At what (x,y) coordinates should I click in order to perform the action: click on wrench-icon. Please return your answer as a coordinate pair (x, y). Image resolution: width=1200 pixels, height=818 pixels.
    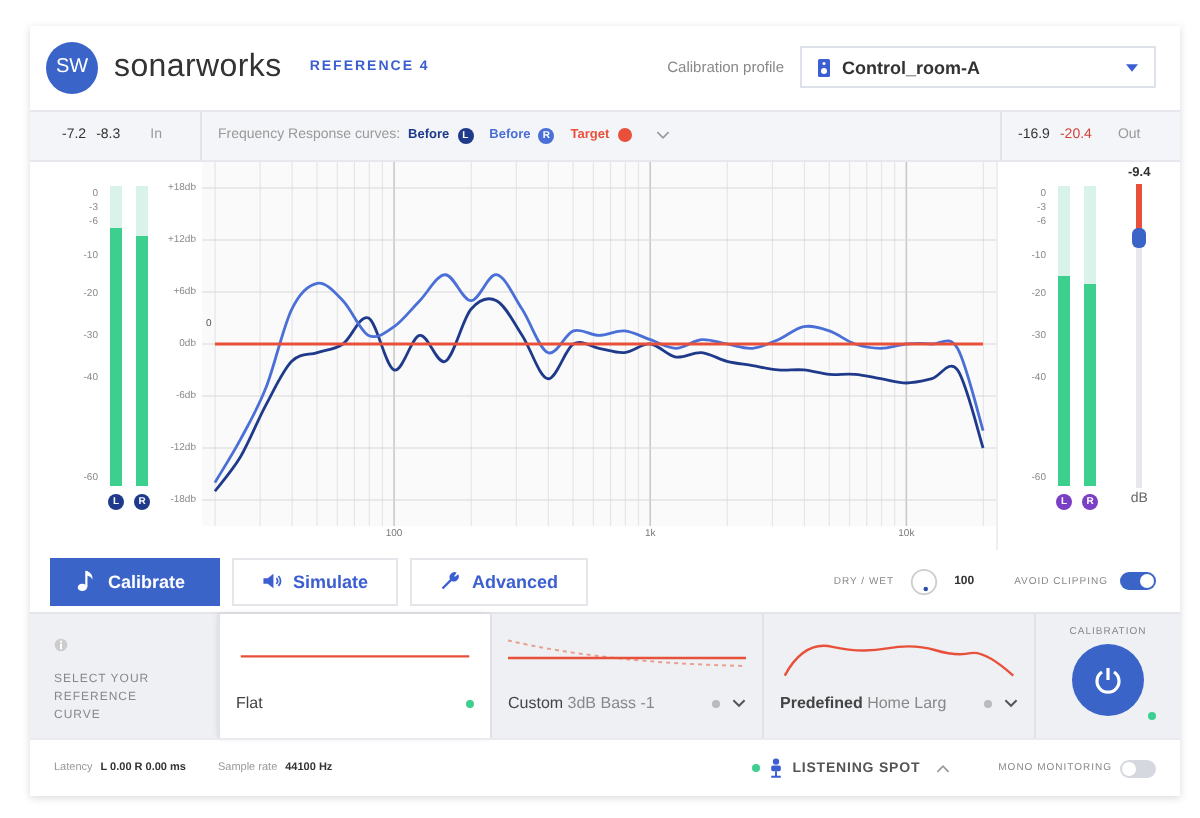
    Looking at the image, I should click on (450, 581).